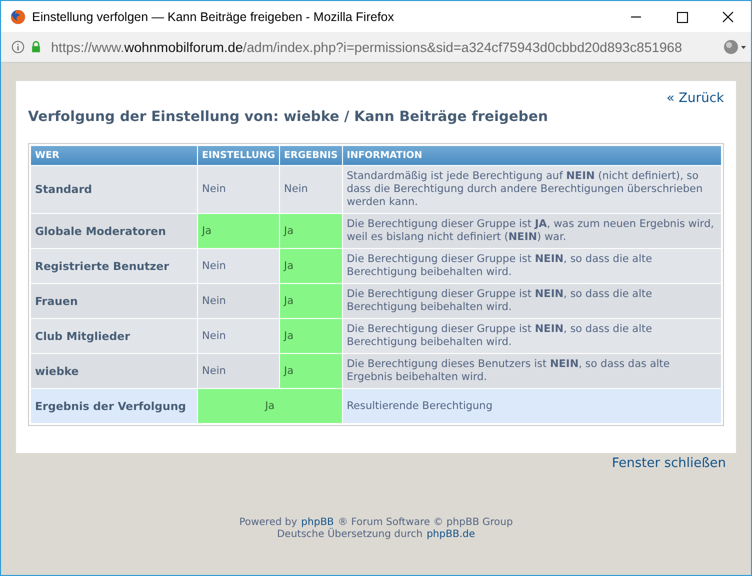 This screenshot has width=752, height=576. I want to click on info-icon, so click(18, 47).